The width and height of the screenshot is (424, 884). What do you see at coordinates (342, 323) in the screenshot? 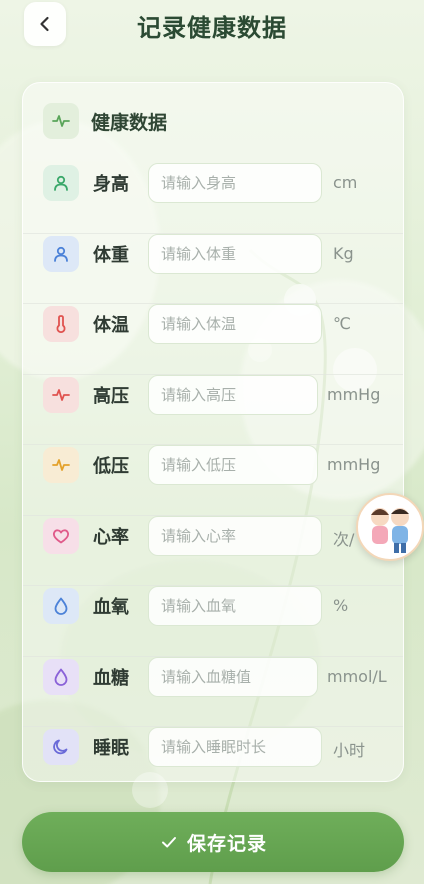
I see `field-unit: ℃` at bounding box center [342, 323].